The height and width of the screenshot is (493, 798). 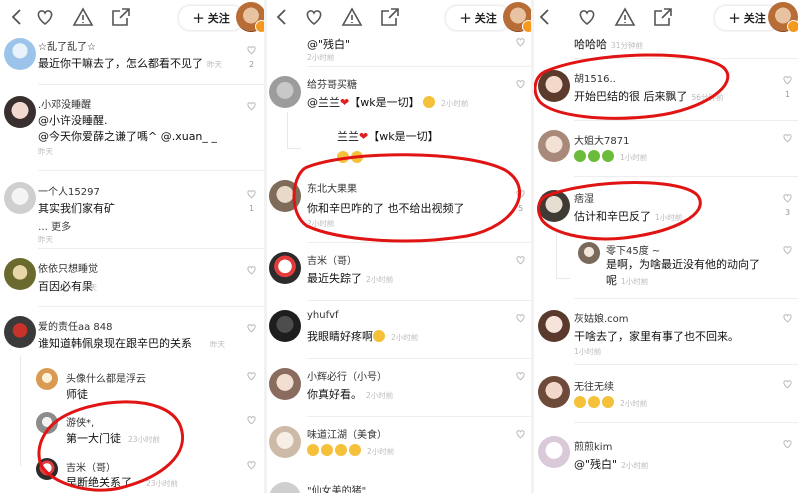 What do you see at coordinates (75, 325) in the screenshot?
I see `username: 爱的责任aa 848` at bounding box center [75, 325].